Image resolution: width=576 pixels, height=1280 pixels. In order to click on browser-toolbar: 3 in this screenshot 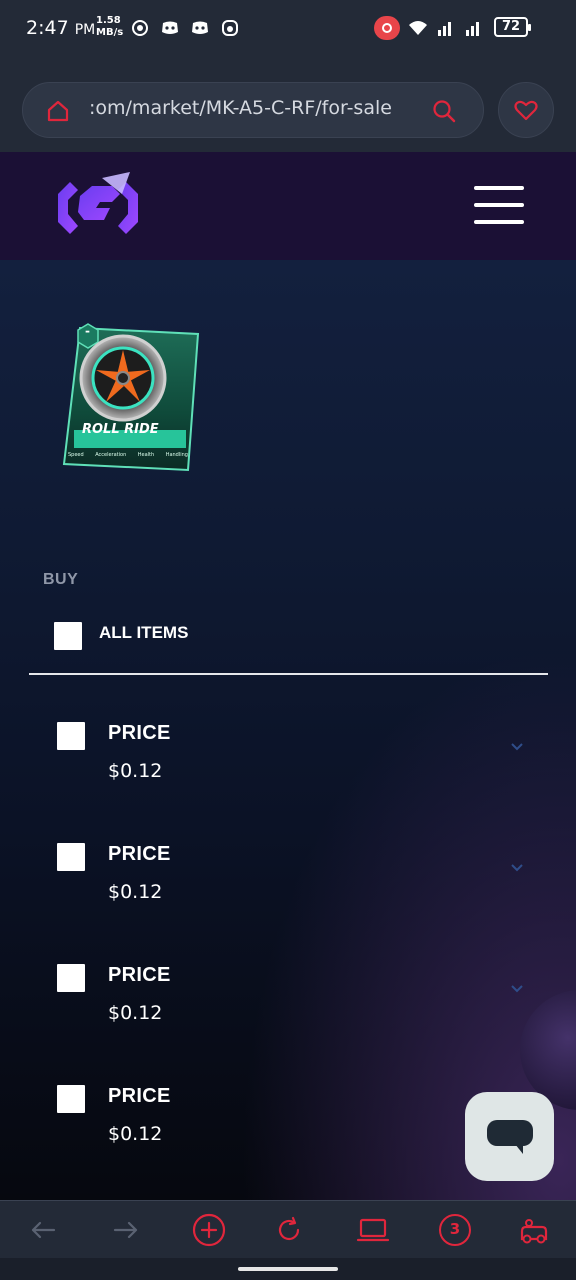, I will do `click(288, 1229)`.